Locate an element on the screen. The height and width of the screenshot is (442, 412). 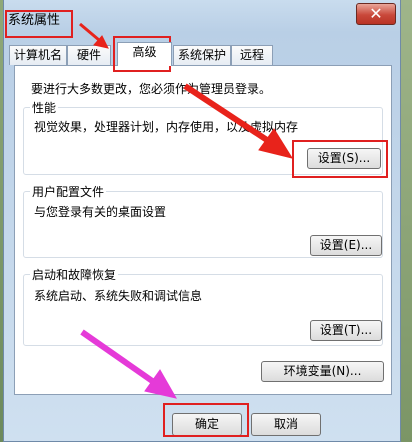
arrow-to-ok-icon is located at coordinates (128, 364).